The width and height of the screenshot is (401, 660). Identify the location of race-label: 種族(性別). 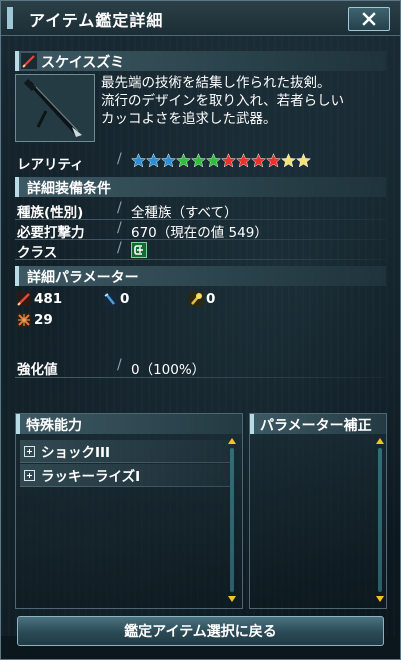
(50, 213).